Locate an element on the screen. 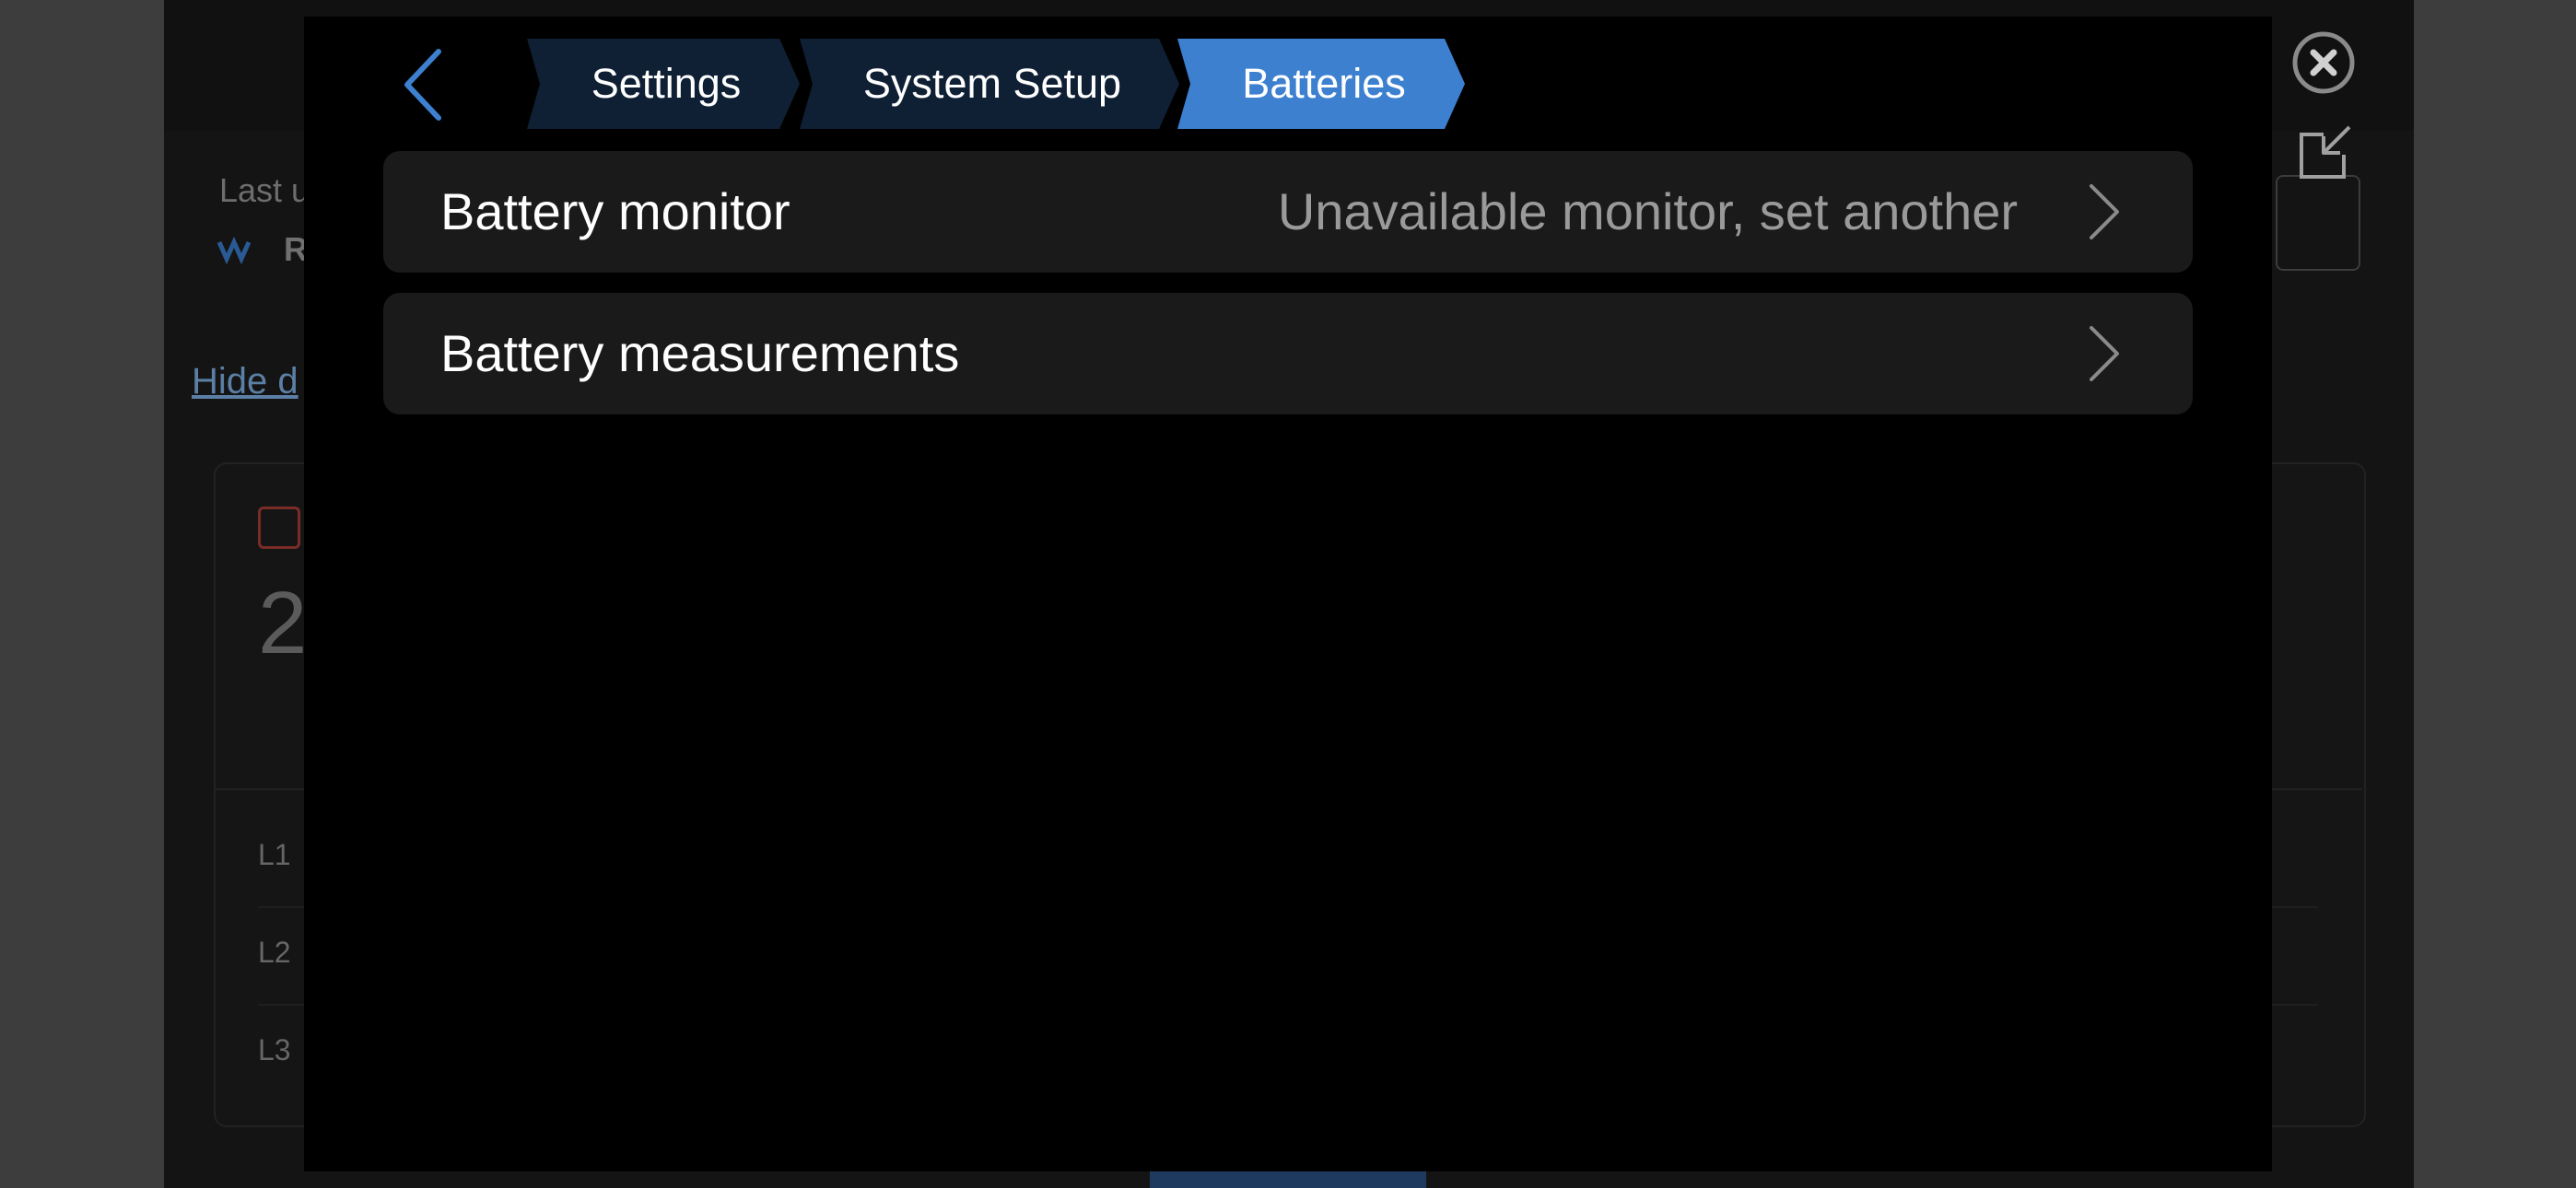 Image resolution: width=2576 pixels, height=1188 pixels. breadcrumb-batteries: Batteries is located at coordinates (1321, 84).